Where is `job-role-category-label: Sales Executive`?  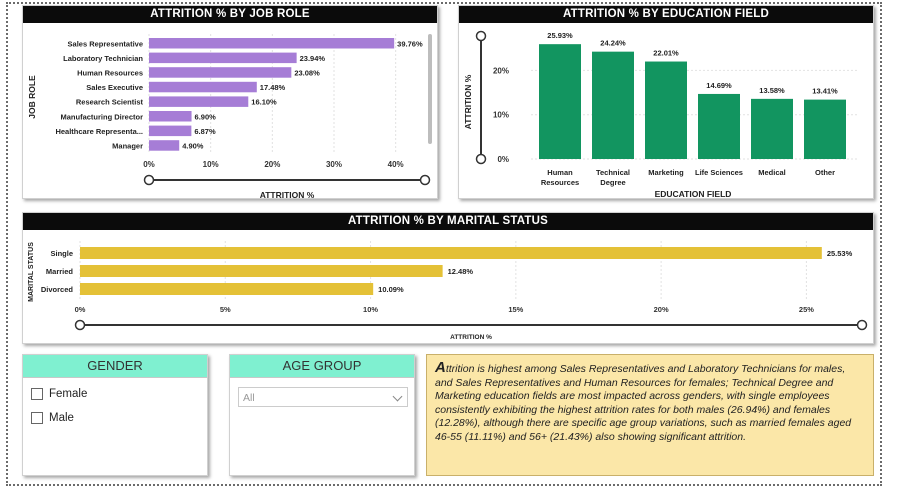
job-role-category-label: Sales Executive is located at coordinates (114, 87).